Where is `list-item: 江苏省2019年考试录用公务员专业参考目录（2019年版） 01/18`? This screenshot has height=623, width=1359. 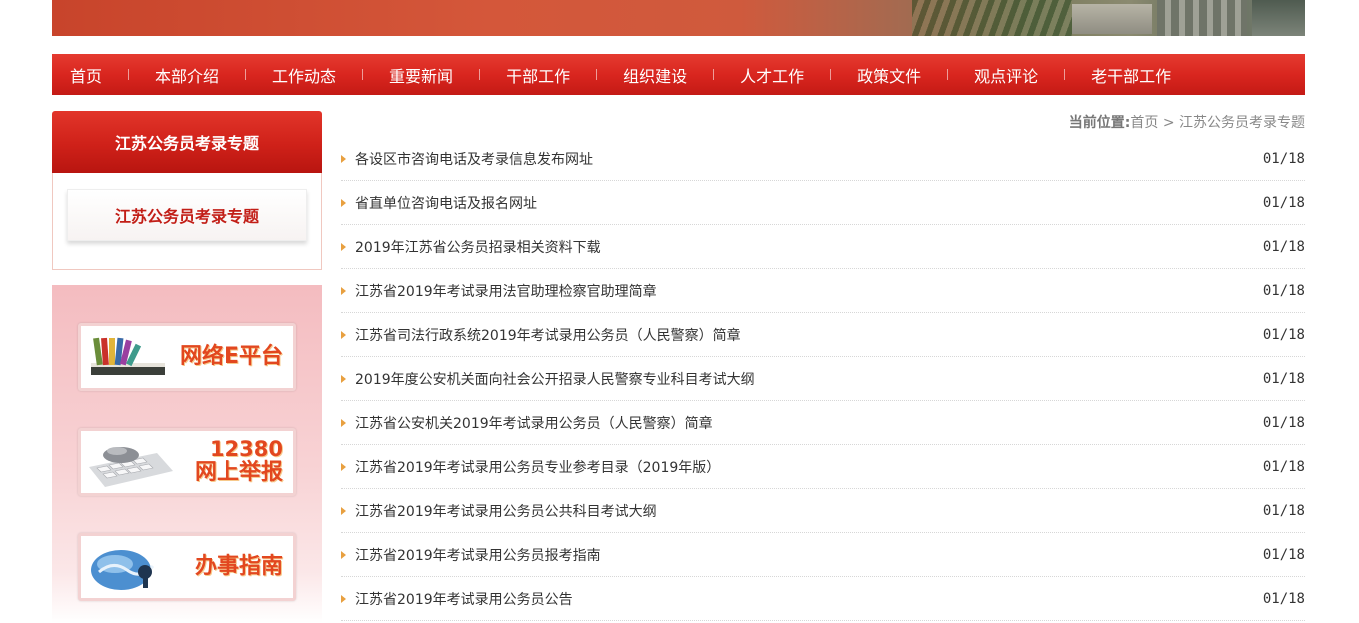
list-item: 江苏省2019年考试录用公务员专业参考目录（2019年版） 01/18 is located at coordinates (823, 467).